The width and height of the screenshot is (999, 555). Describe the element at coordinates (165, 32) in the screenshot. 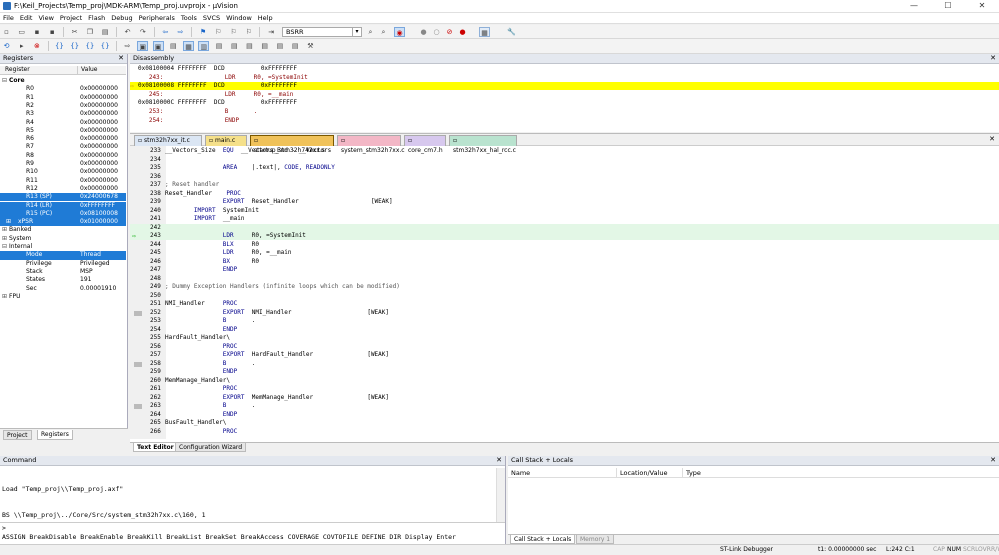

I see `nav-back-icon: ⇦` at that location.